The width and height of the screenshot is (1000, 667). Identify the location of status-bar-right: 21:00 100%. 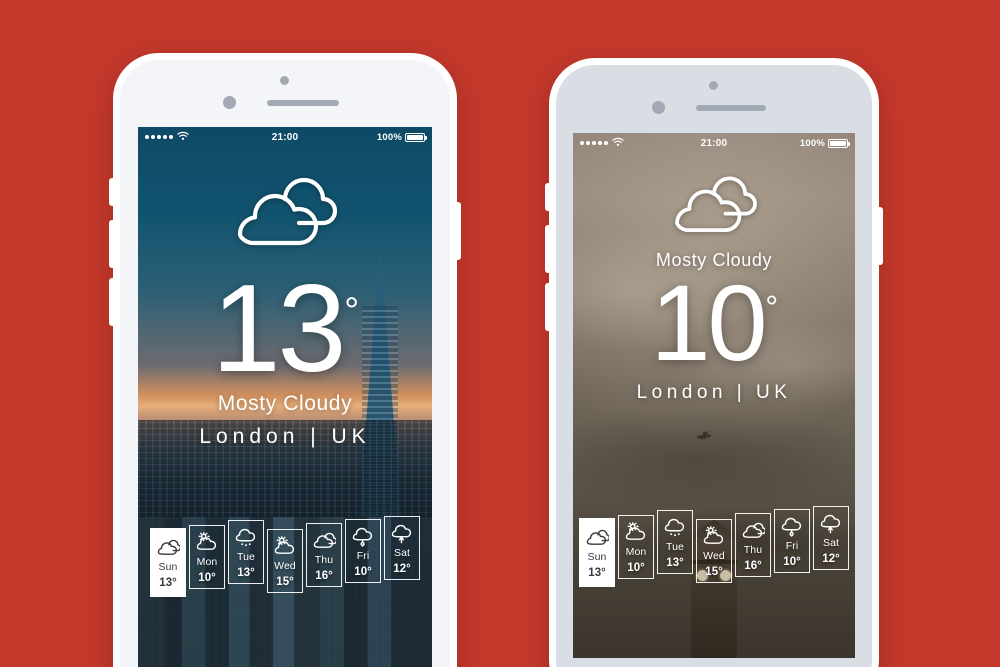
(714, 143).